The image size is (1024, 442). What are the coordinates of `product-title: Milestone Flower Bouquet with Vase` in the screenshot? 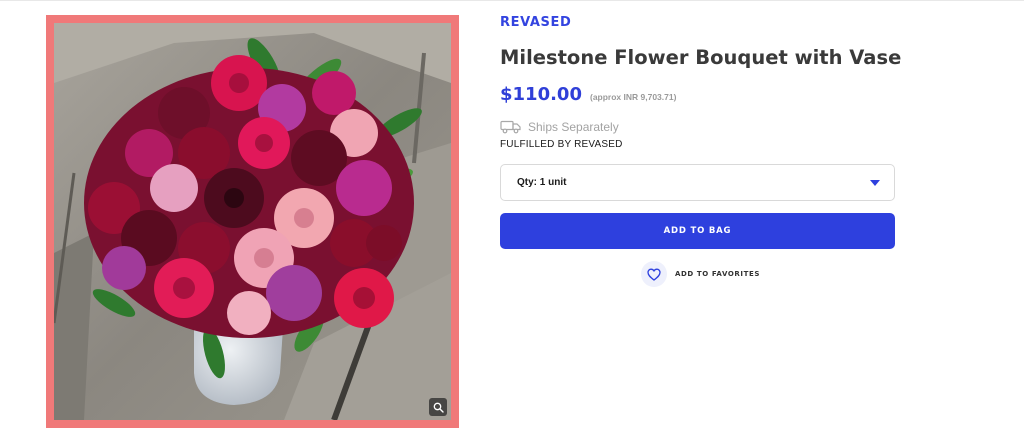 It's located at (701, 57).